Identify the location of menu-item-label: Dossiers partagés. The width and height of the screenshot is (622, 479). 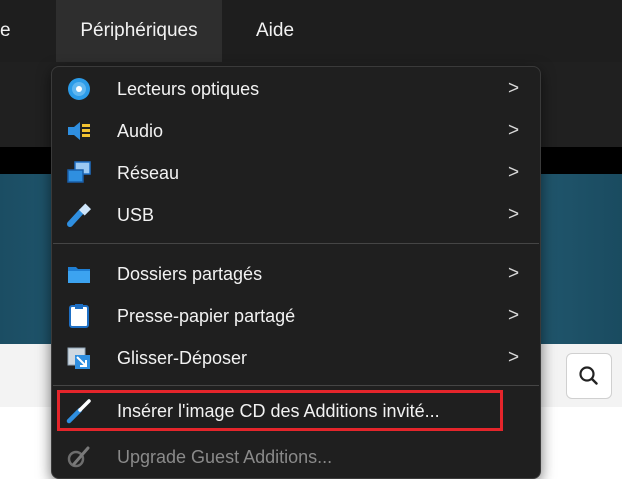
(190, 274).